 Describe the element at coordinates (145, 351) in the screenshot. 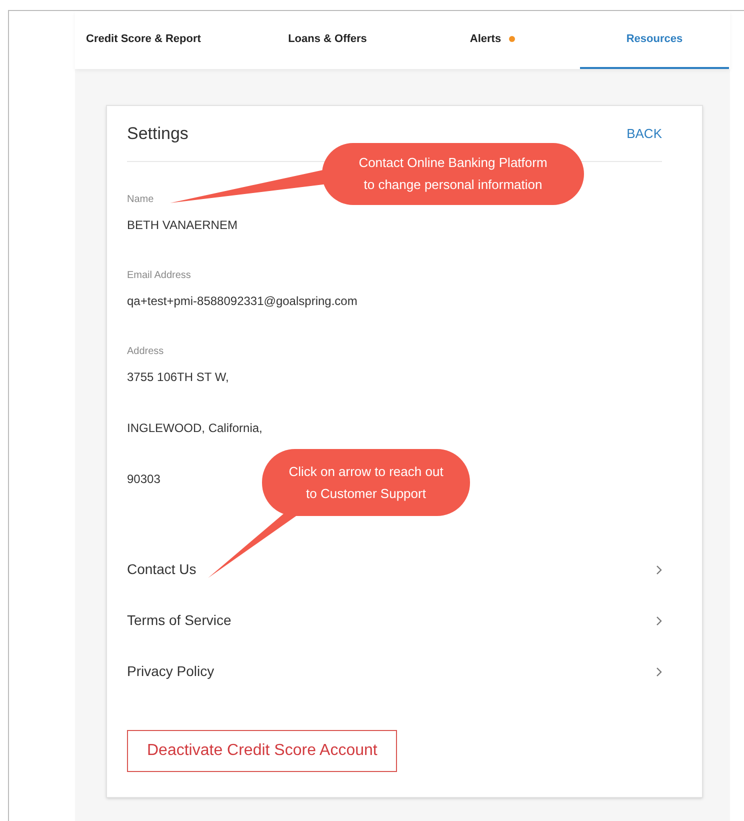

I see `field-label: Address` at that location.